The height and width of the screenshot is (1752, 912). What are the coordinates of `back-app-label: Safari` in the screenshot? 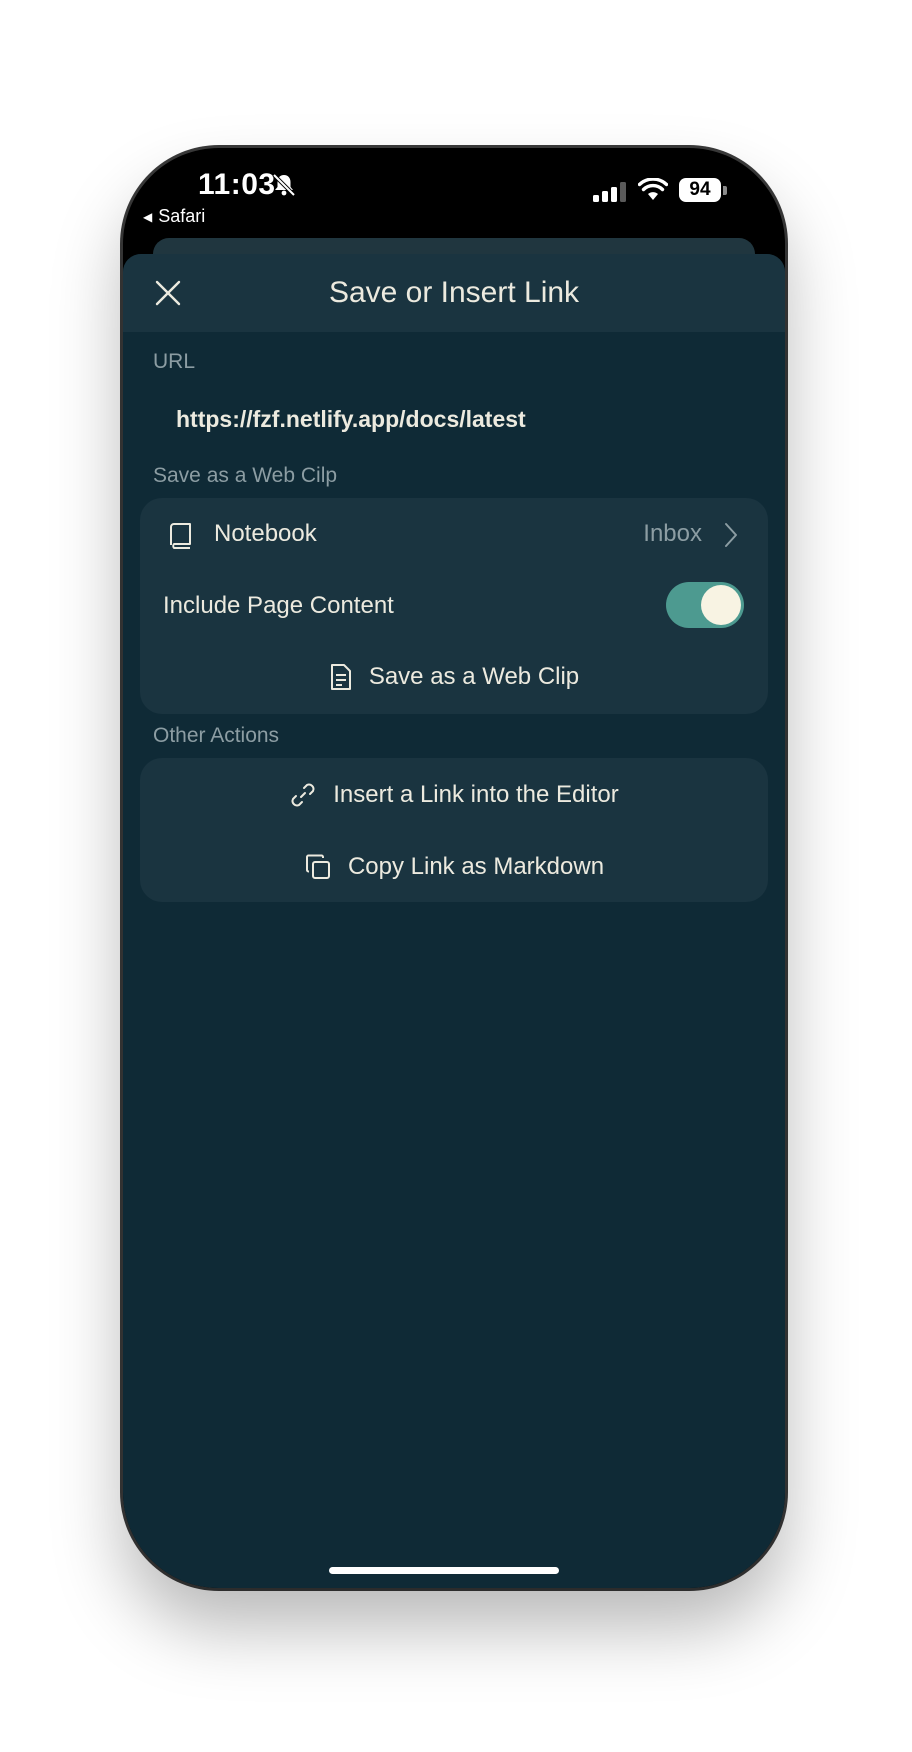 It's located at (182, 216).